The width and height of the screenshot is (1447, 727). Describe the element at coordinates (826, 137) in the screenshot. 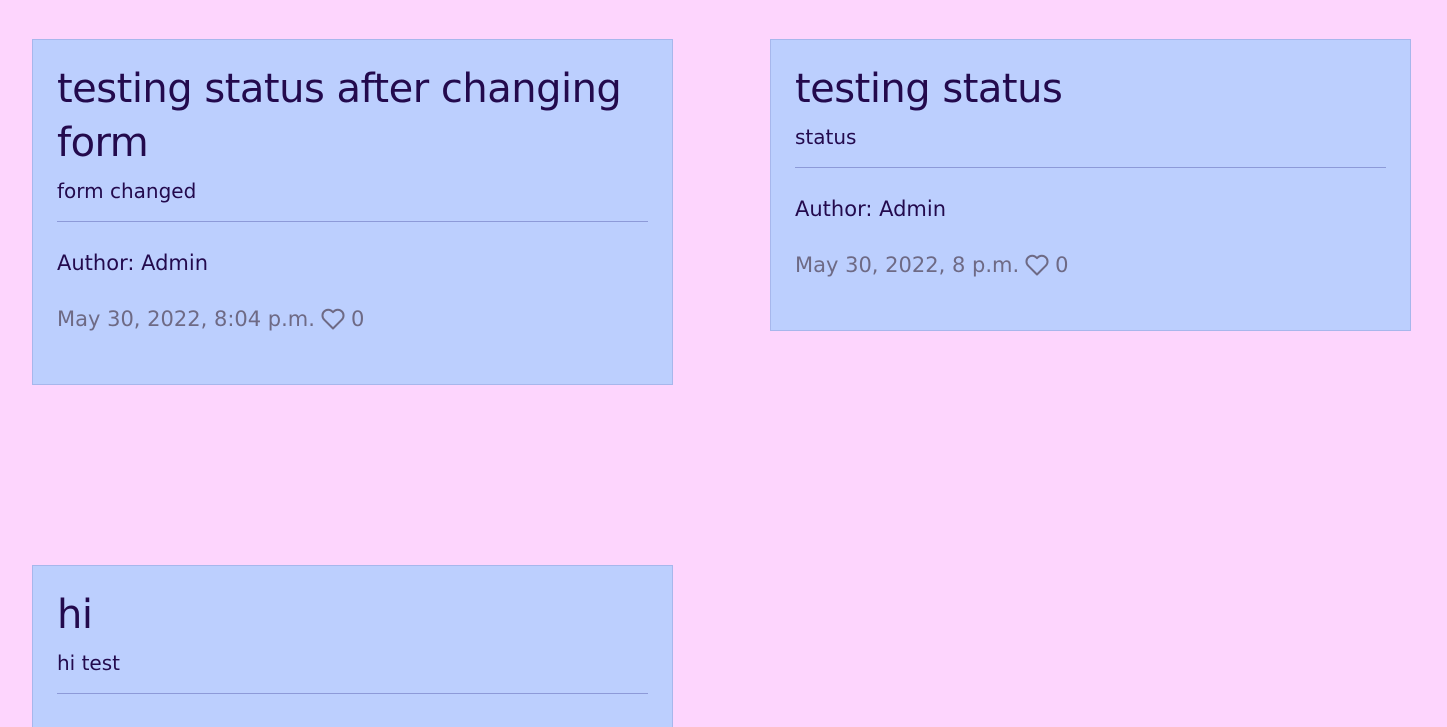

I see `post-excerpt: status` at that location.